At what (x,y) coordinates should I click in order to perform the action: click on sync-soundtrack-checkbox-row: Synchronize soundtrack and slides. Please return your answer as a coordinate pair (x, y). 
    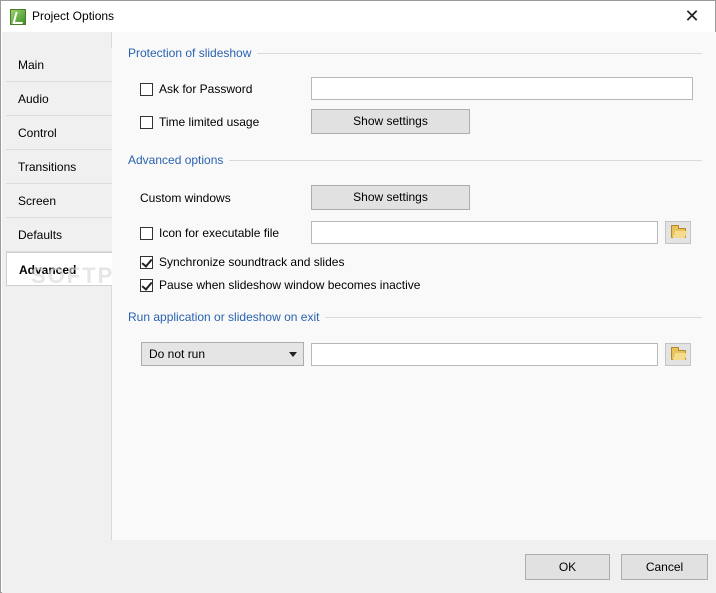
    Looking at the image, I should click on (242, 262).